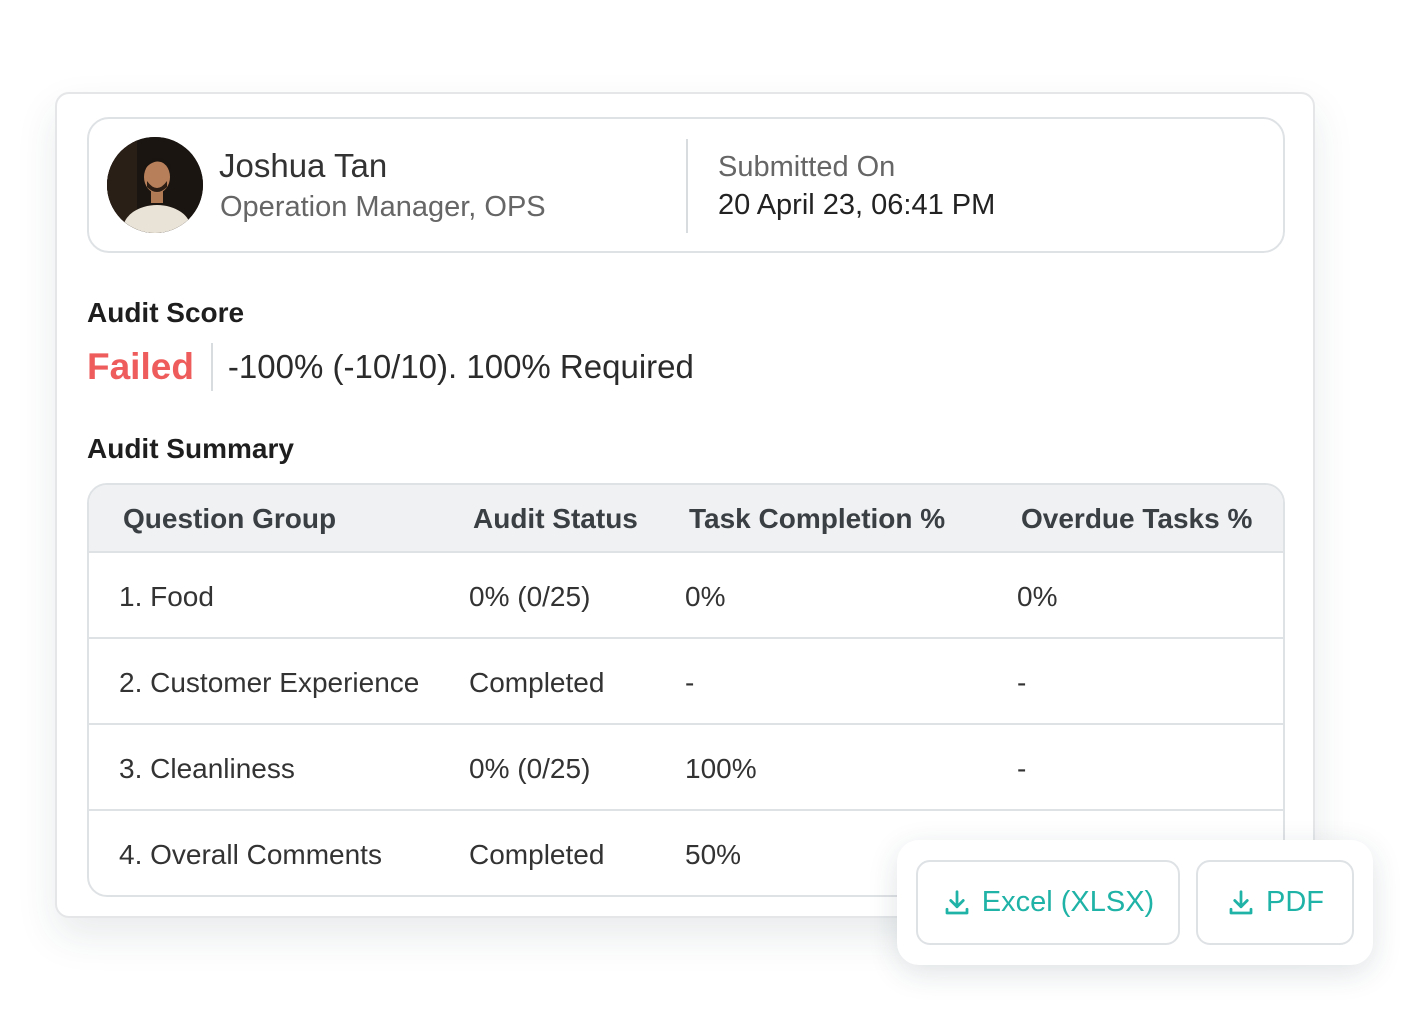  I want to click on table-row: 2. Customer Experience Completed - -, so click(686, 682).